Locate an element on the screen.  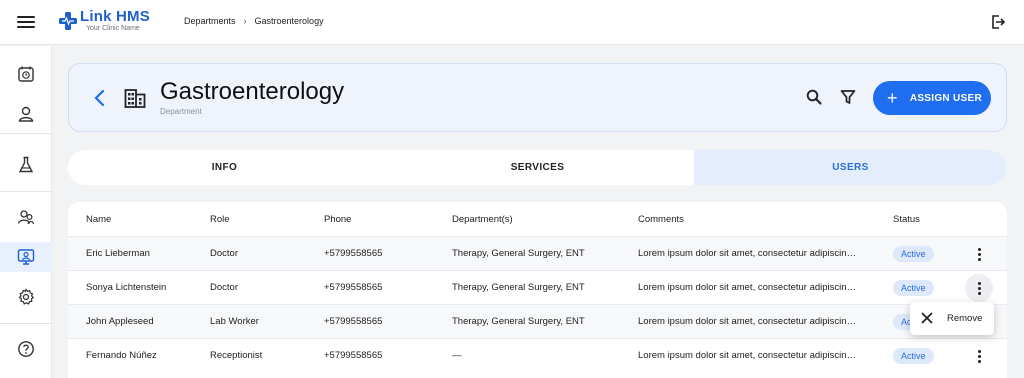
gear-icon is located at coordinates (26, 296).